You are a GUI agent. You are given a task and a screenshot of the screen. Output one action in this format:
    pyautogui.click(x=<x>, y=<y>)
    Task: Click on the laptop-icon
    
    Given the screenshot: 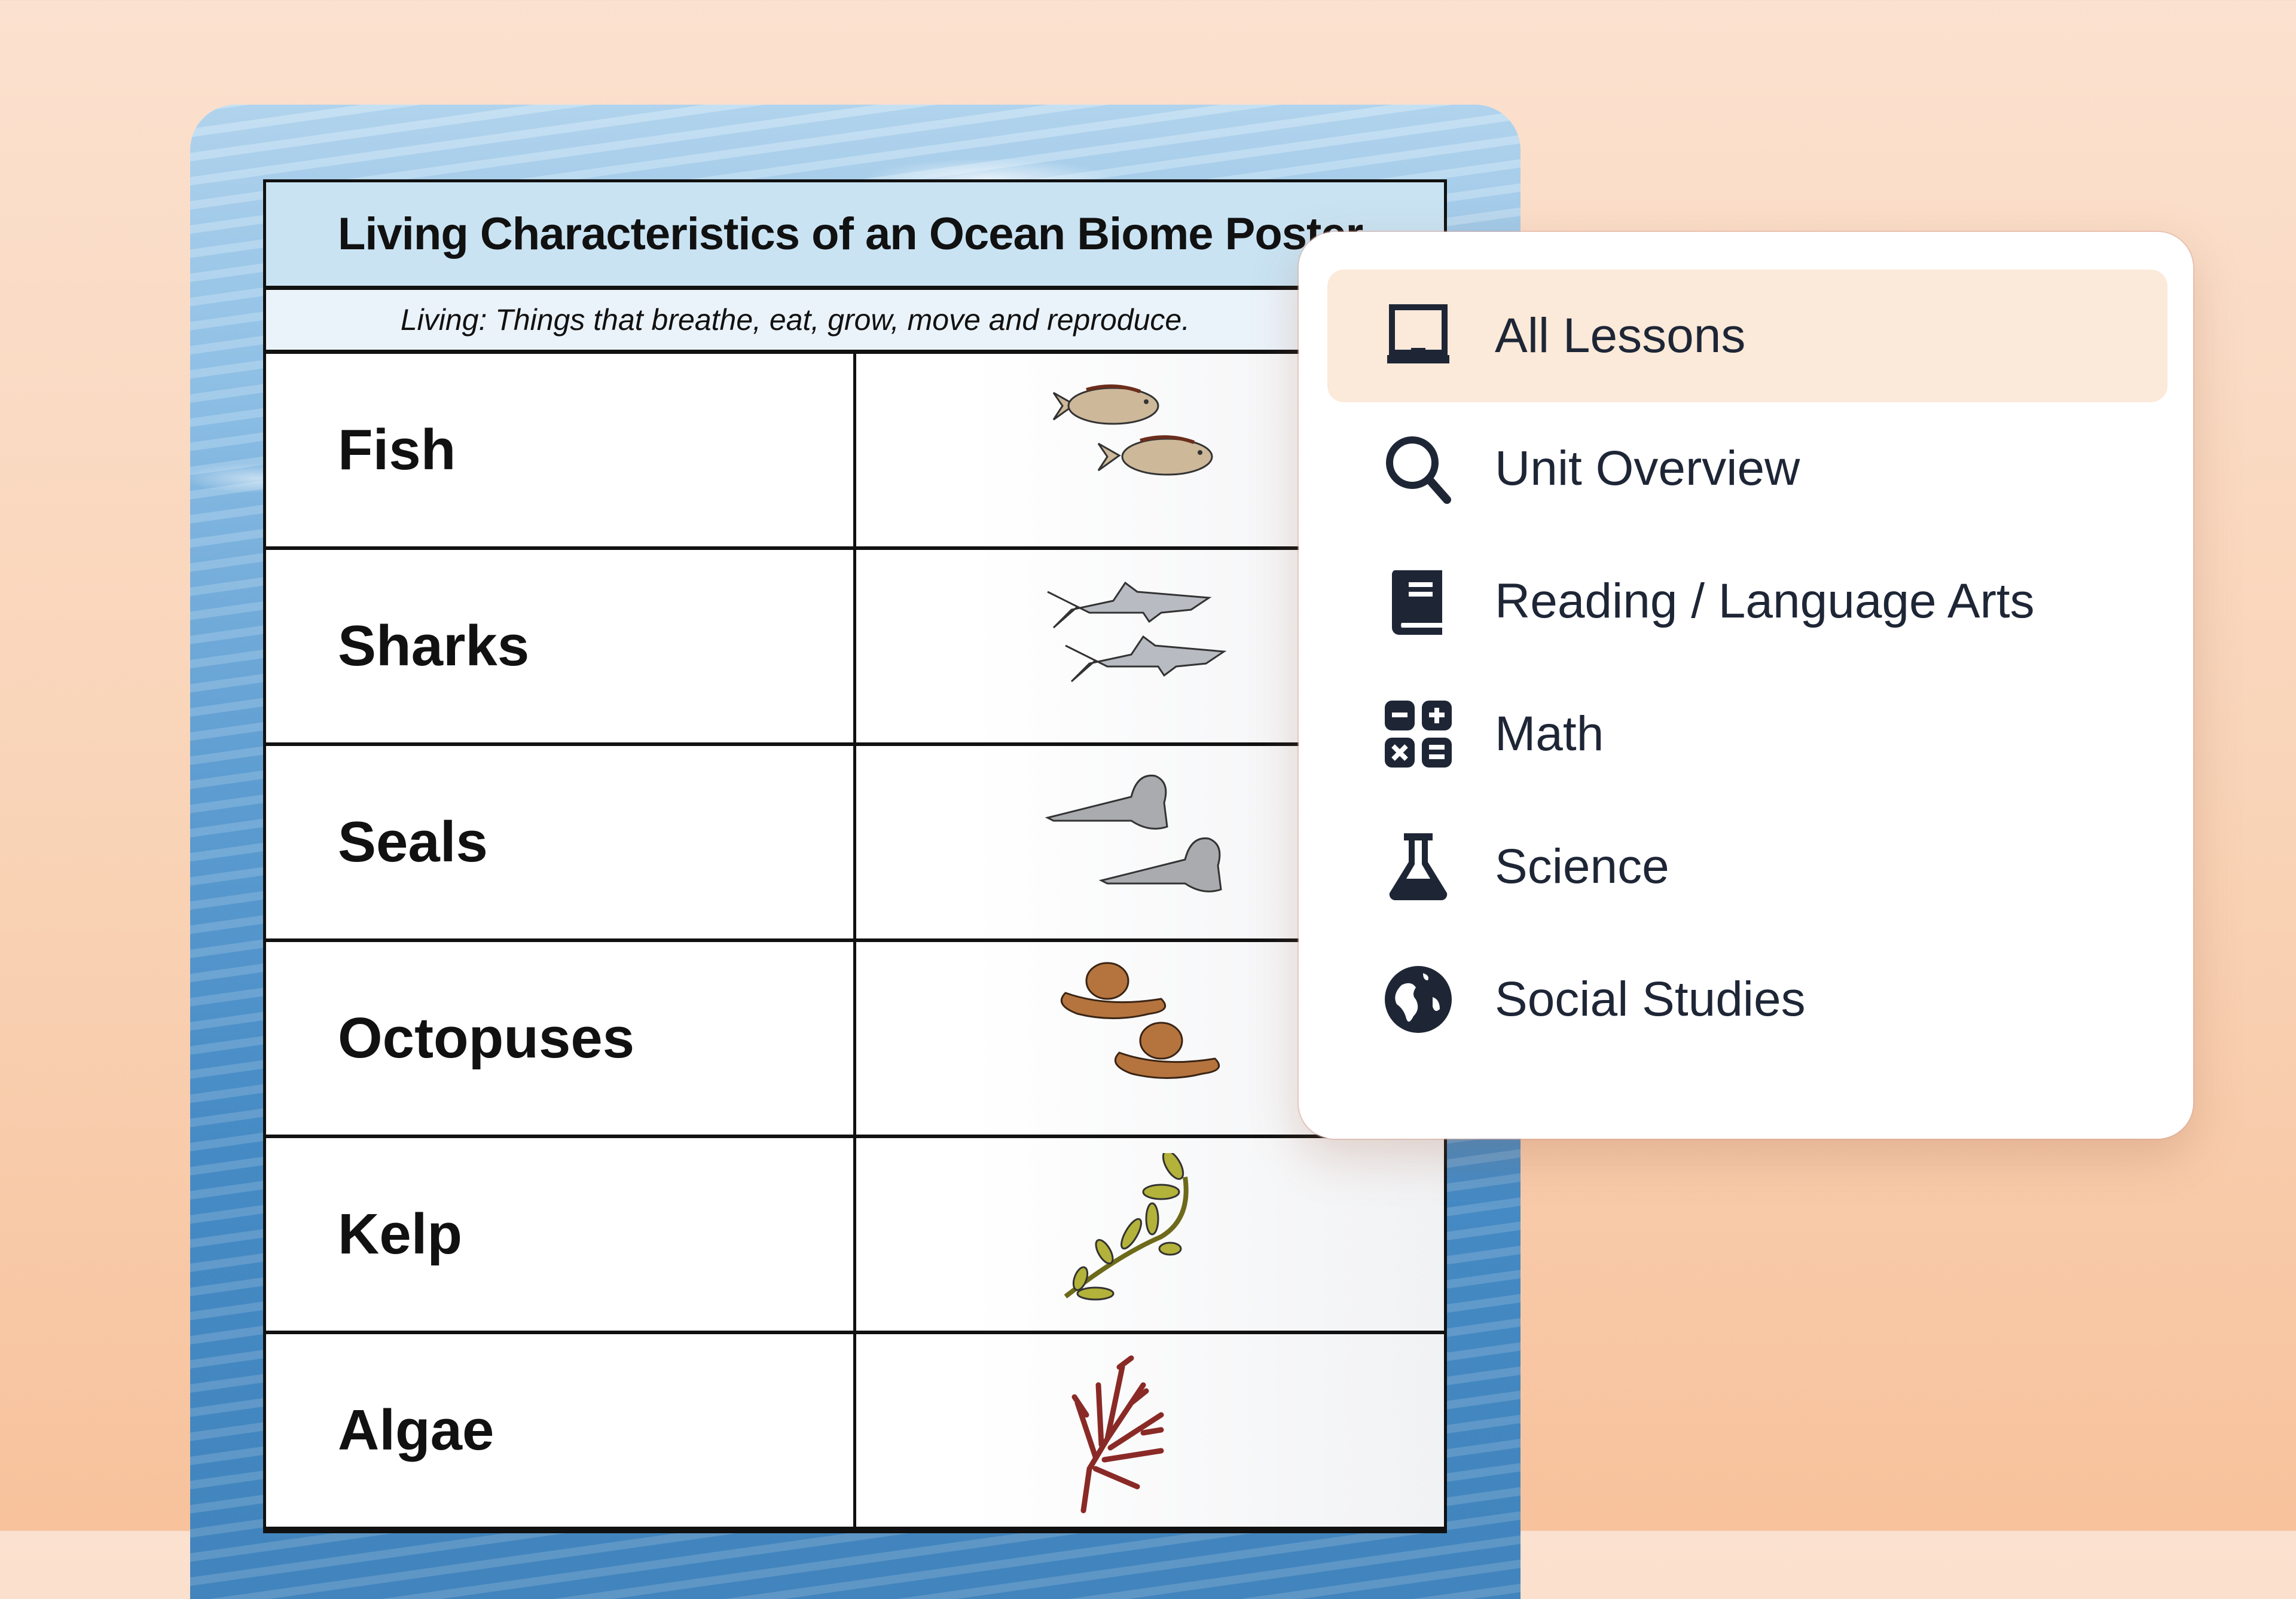 What is the action you would take?
    pyautogui.click(x=1418, y=333)
    